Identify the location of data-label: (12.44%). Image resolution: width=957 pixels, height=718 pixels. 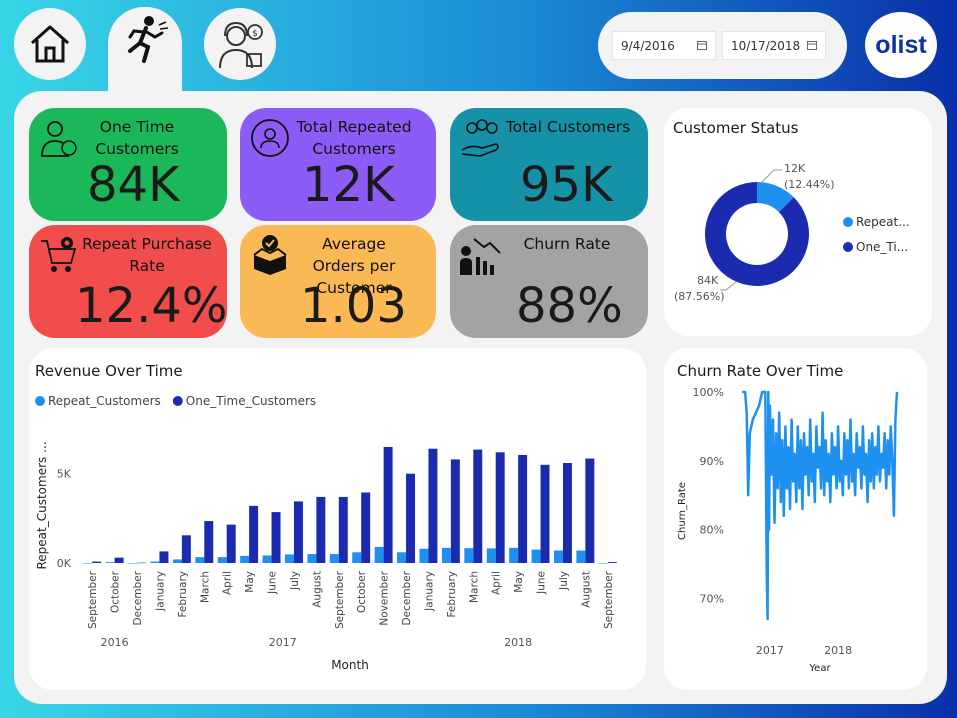
(809, 184).